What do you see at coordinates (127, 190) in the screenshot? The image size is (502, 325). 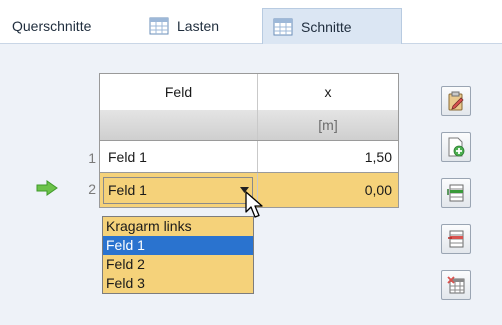 I see `combobox-value: Feld 1` at bounding box center [127, 190].